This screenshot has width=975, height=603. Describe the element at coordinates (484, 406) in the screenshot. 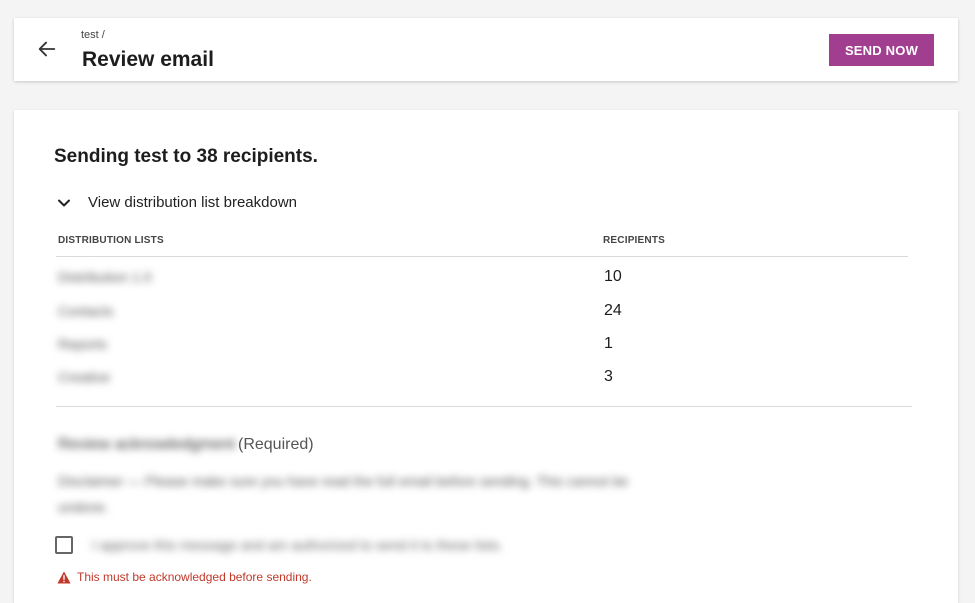

I see `section-divider` at that location.